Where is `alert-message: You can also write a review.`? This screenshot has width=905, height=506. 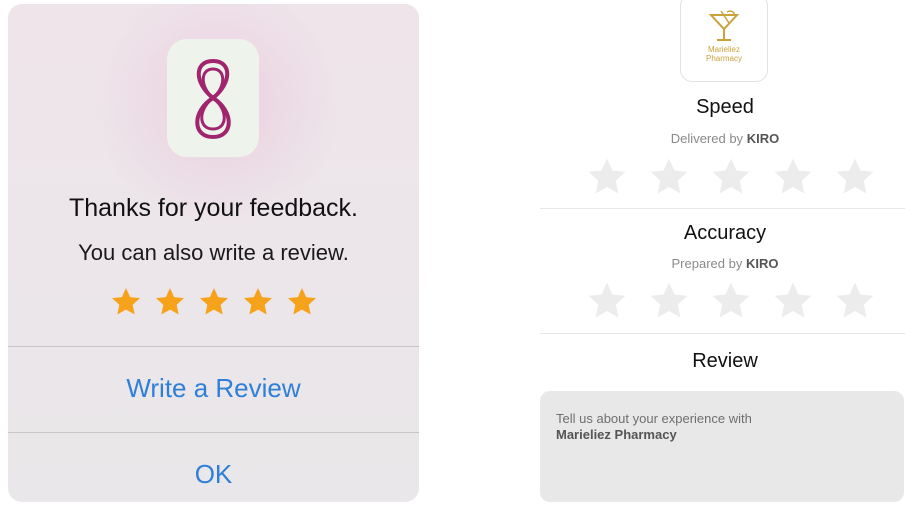 alert-message: You can also write a review. is located at coordinates (213, 252).